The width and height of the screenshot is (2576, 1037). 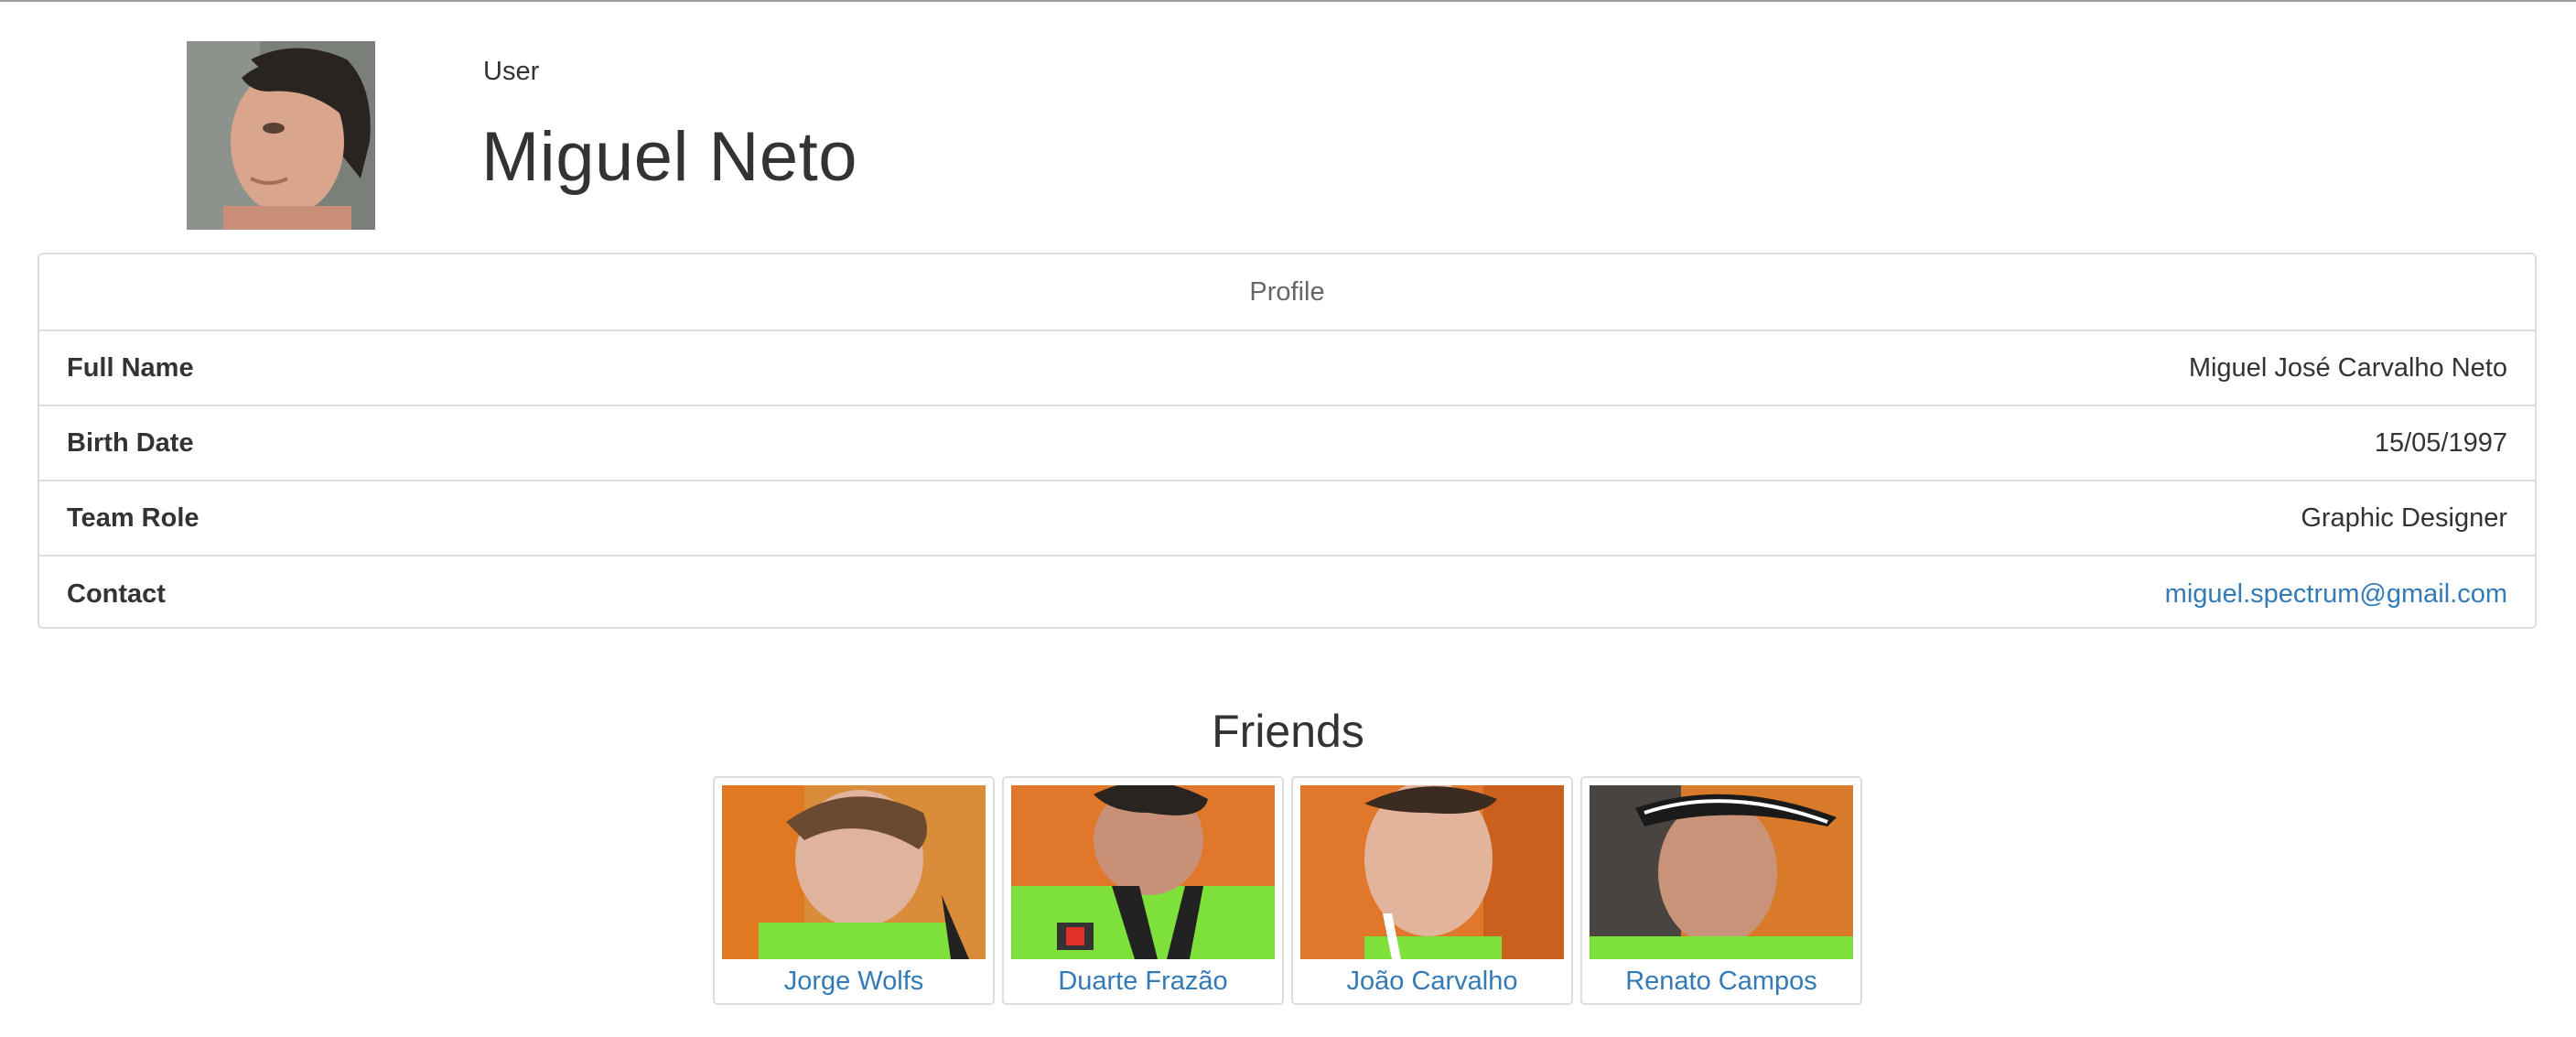 I want to click on full-name-value: Miguel José Carvalho Neto, so click(x=2348, y=367).